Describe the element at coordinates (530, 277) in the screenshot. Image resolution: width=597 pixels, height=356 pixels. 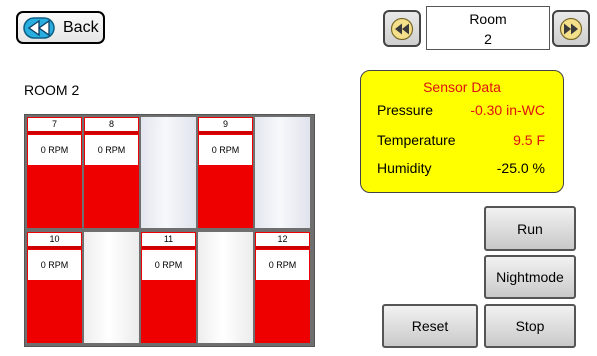
I see `nightmode-button: Nightmode` at that location.